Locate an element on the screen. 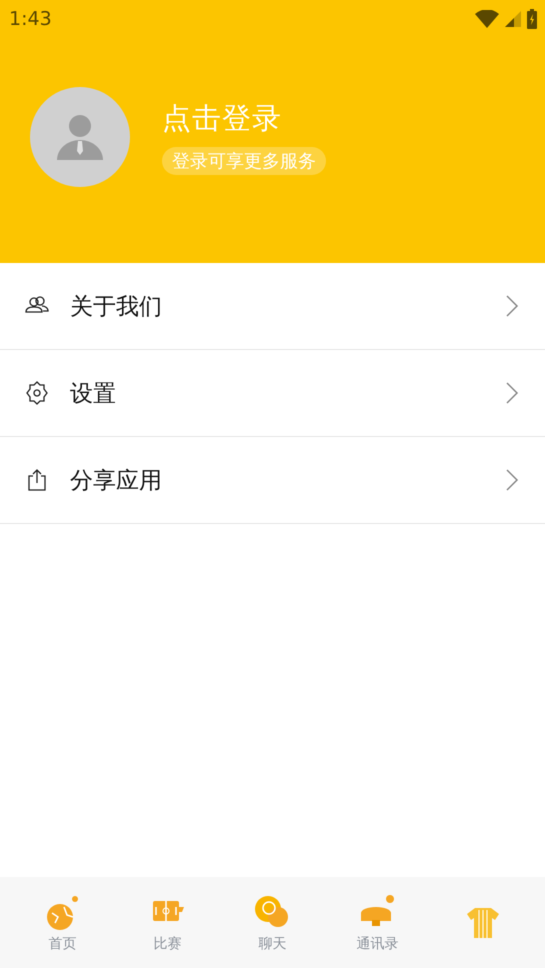 This screenshot has height=968, width=545. login-benefit-tag: 登录可享更多服务 is located at coordinates (244, 161).